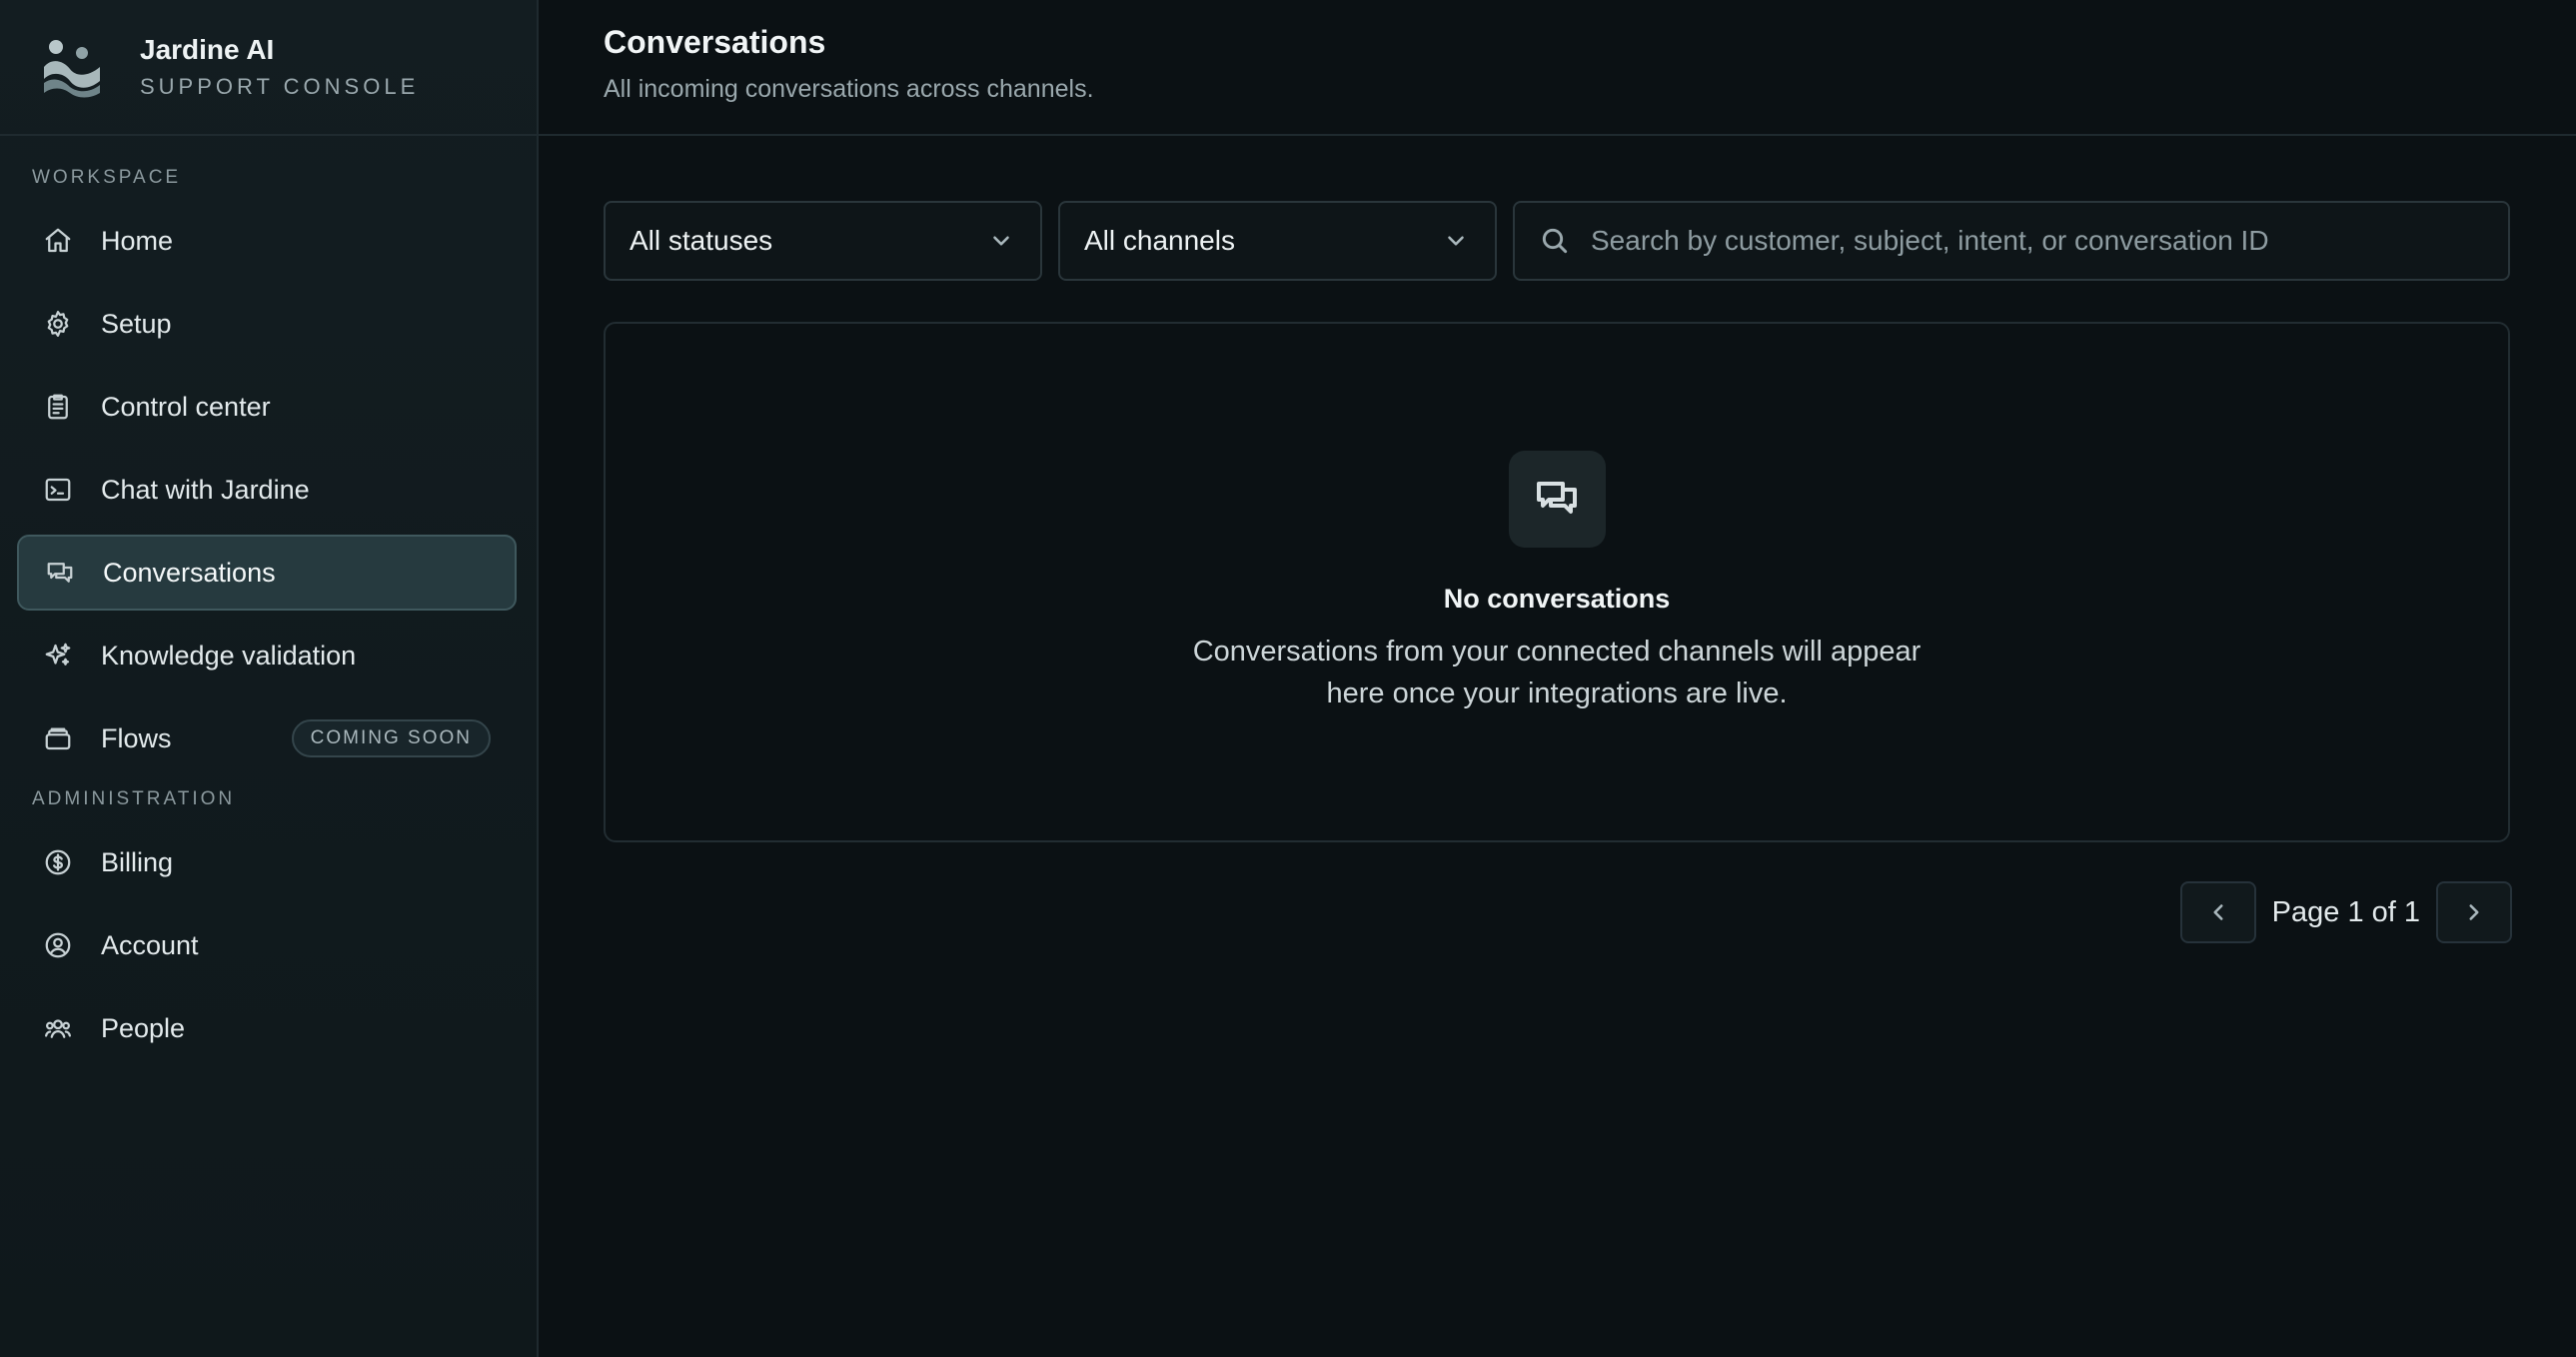 Image resolution: width=2576 pixels, height=1357 pixels. I want to click on previous-page-button, so click(2217, 912).